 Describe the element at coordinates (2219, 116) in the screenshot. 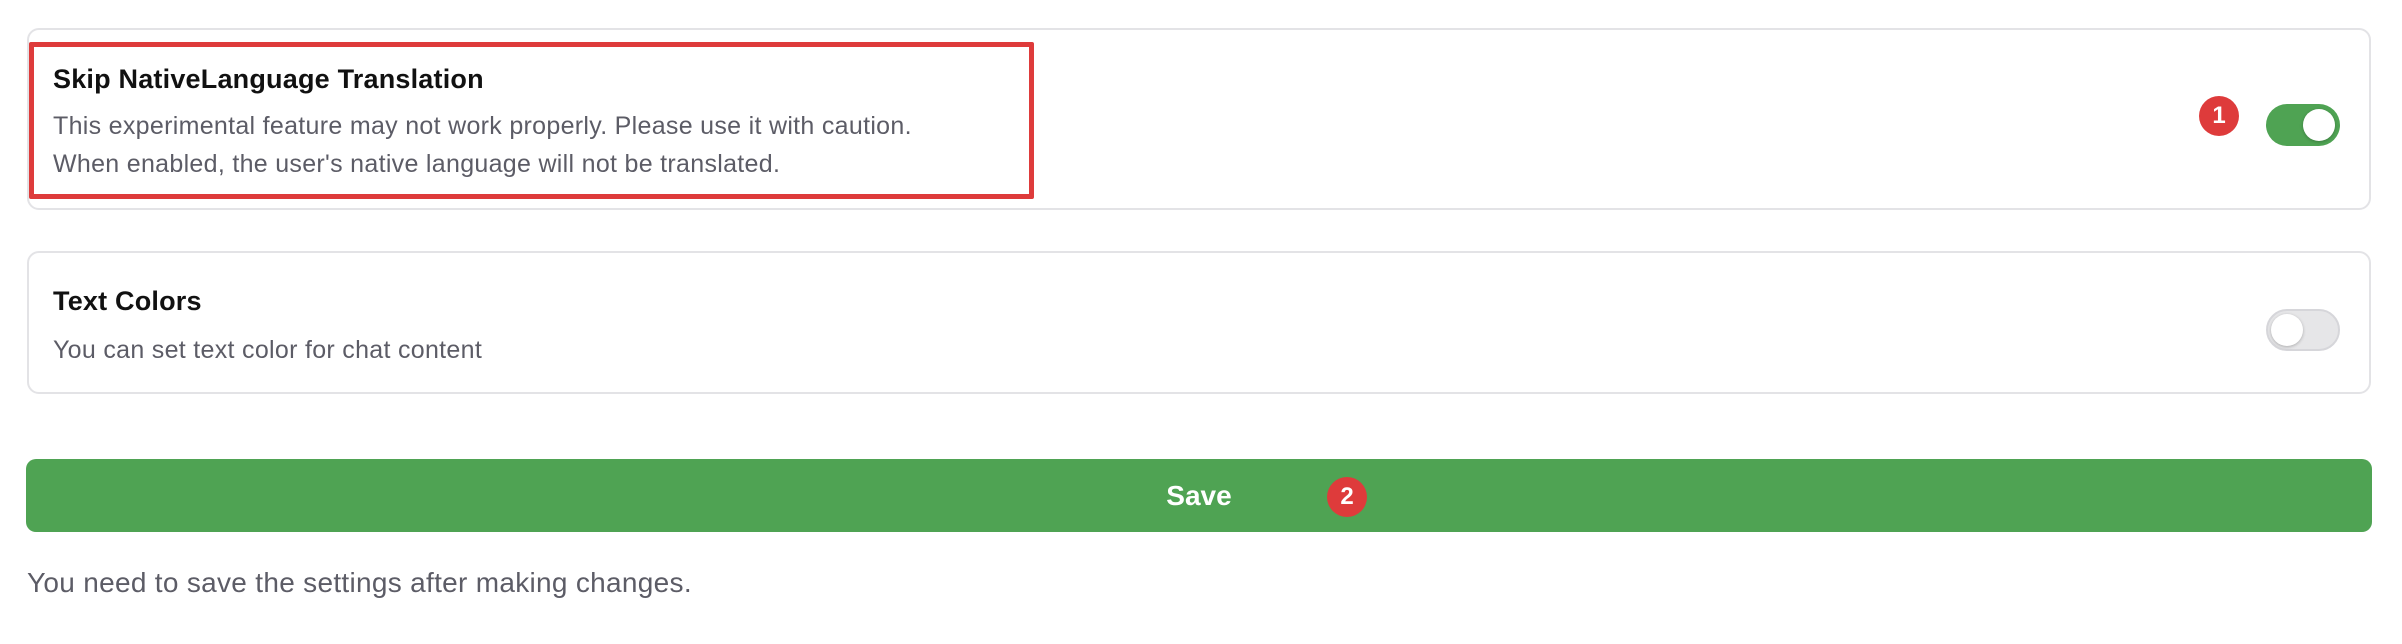

I see `annotation-badge-1: 1` at that location.